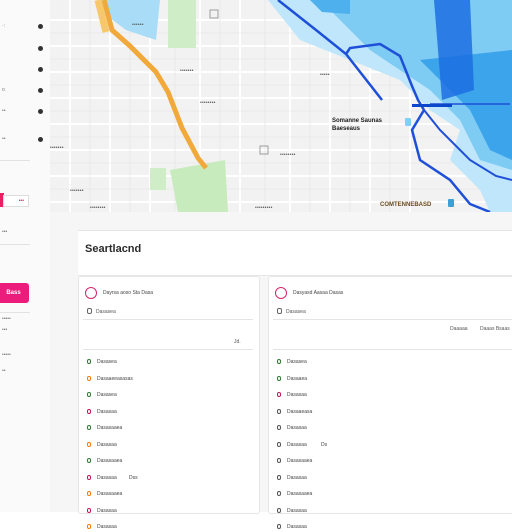 This screenshot has width=512, height=532. I want to click on sidebar-filter-label: •••, so click(5, 232).